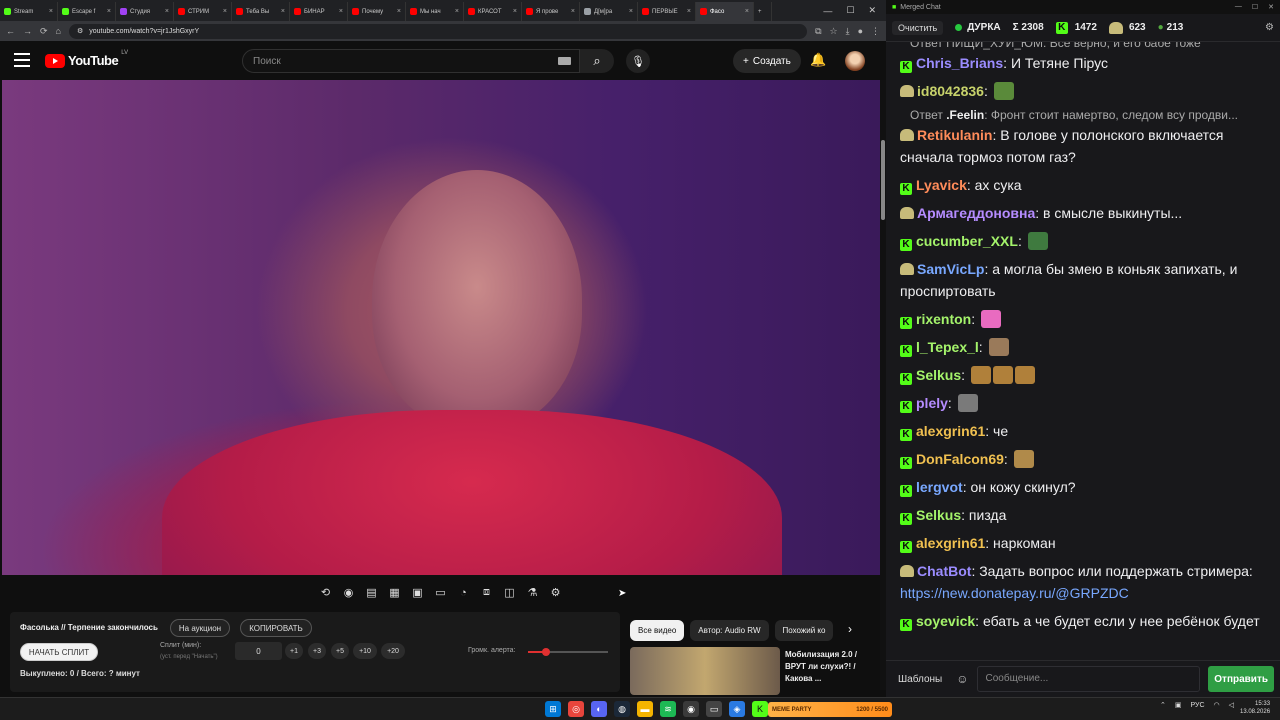 This screenshot has width=1280, height=720. Describe the element at coordinates (377, 11) in the screenshot. I see `browser-tab: Почему ×` at that location.